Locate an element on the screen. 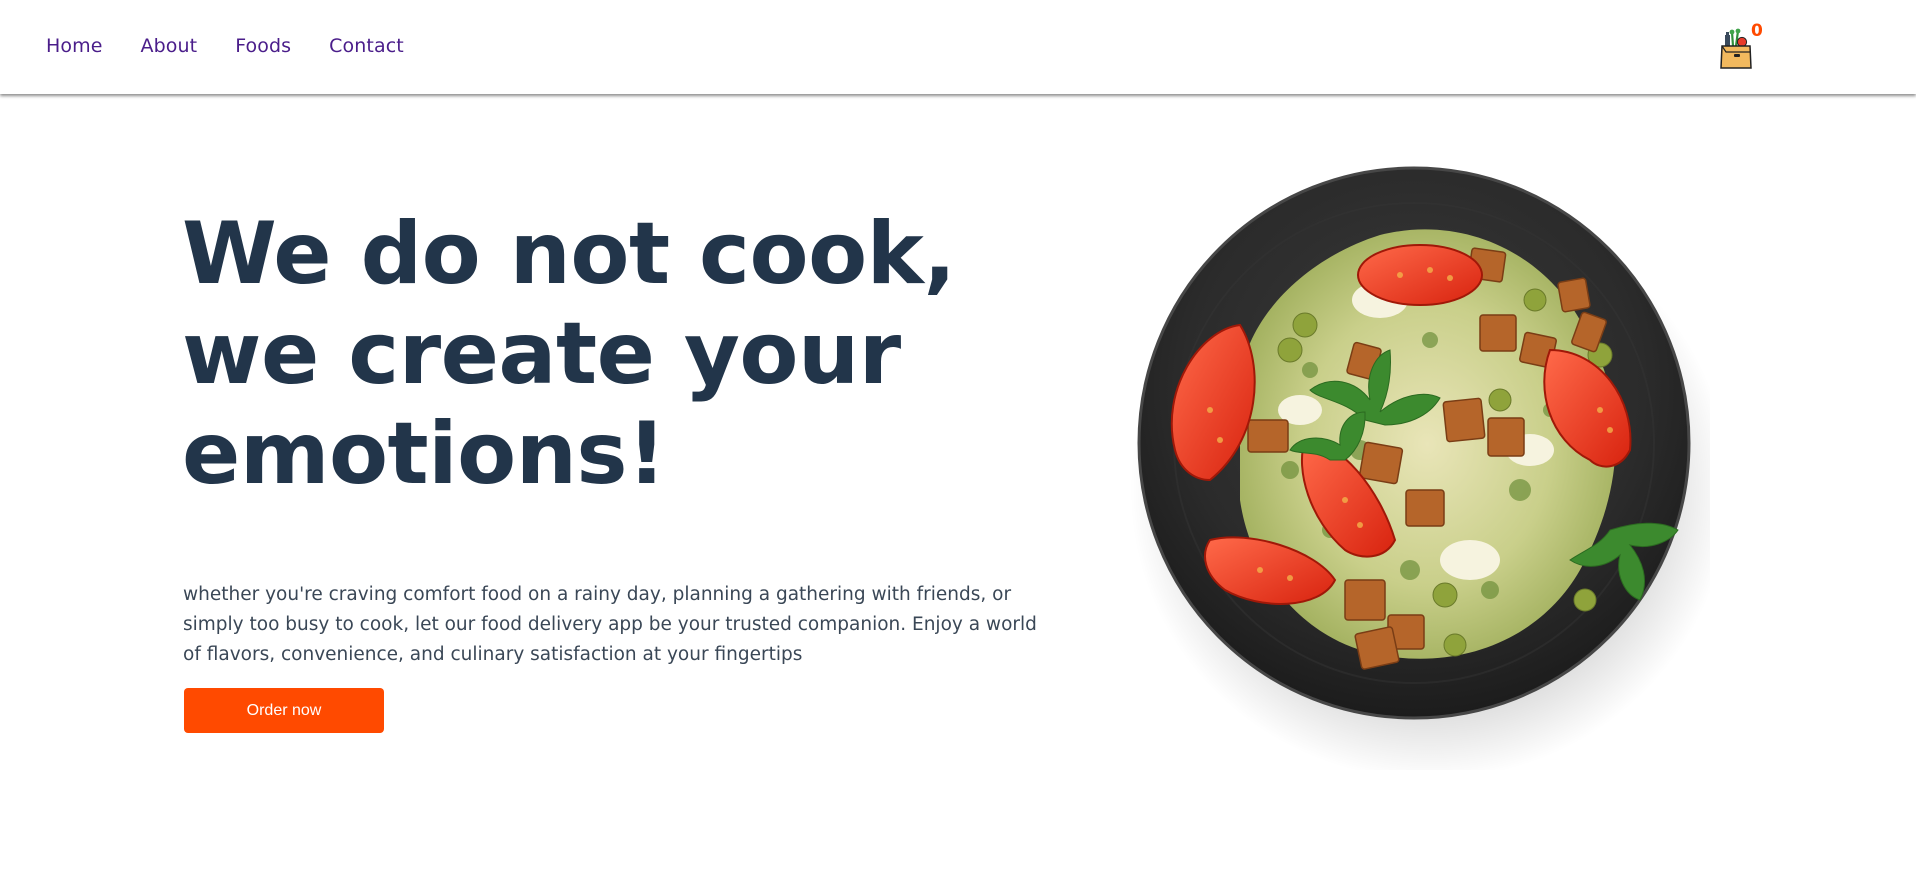 This screenshot has height=877, width=1916. cart-count-badge: 0 is located at coordinates (1757, 31).